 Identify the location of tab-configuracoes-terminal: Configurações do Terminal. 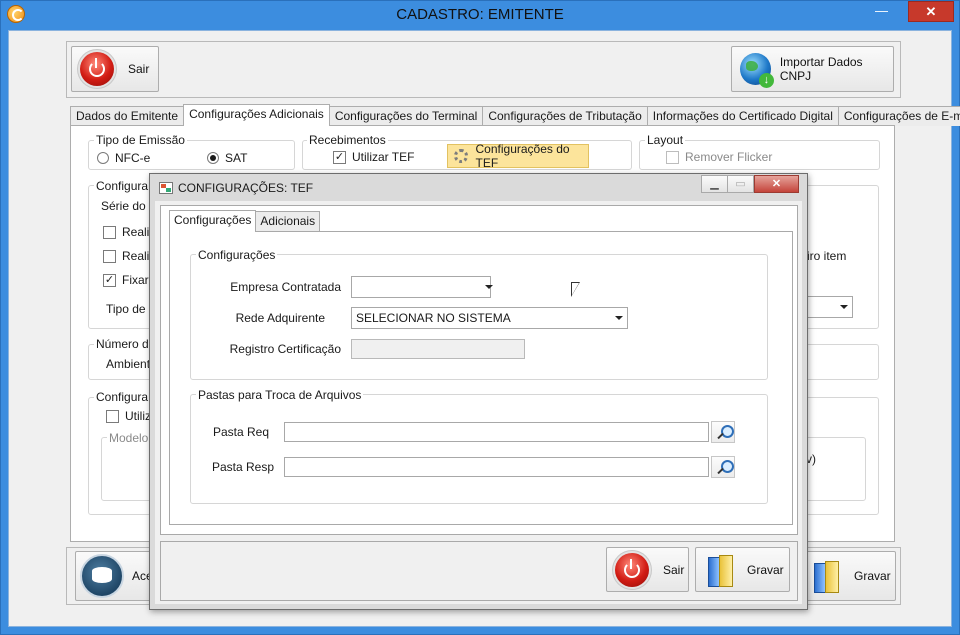
(406, 116).